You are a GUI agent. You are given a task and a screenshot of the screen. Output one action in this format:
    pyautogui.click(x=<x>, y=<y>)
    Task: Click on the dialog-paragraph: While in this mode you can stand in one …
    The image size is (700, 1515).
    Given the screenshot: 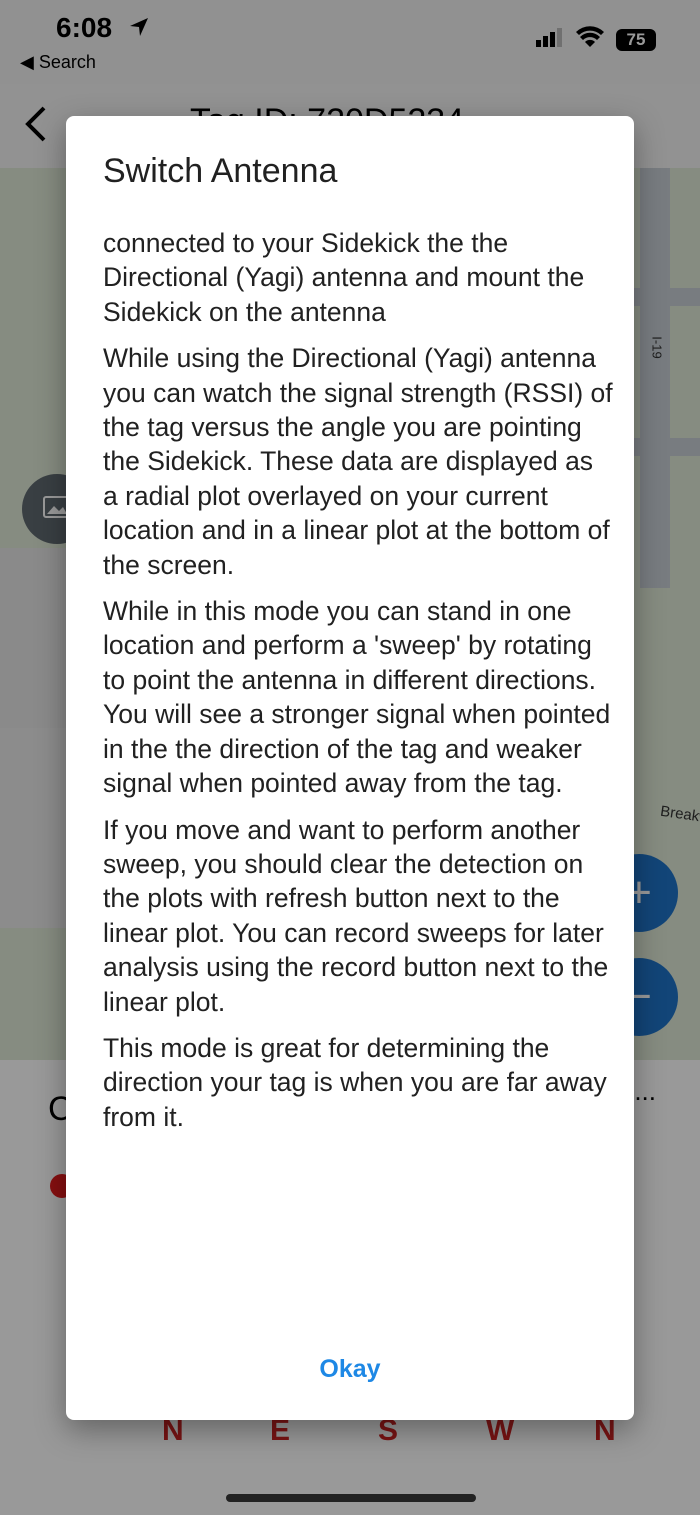 What is the action you would take?
    pyautogui.click(x=357, y=697)
    